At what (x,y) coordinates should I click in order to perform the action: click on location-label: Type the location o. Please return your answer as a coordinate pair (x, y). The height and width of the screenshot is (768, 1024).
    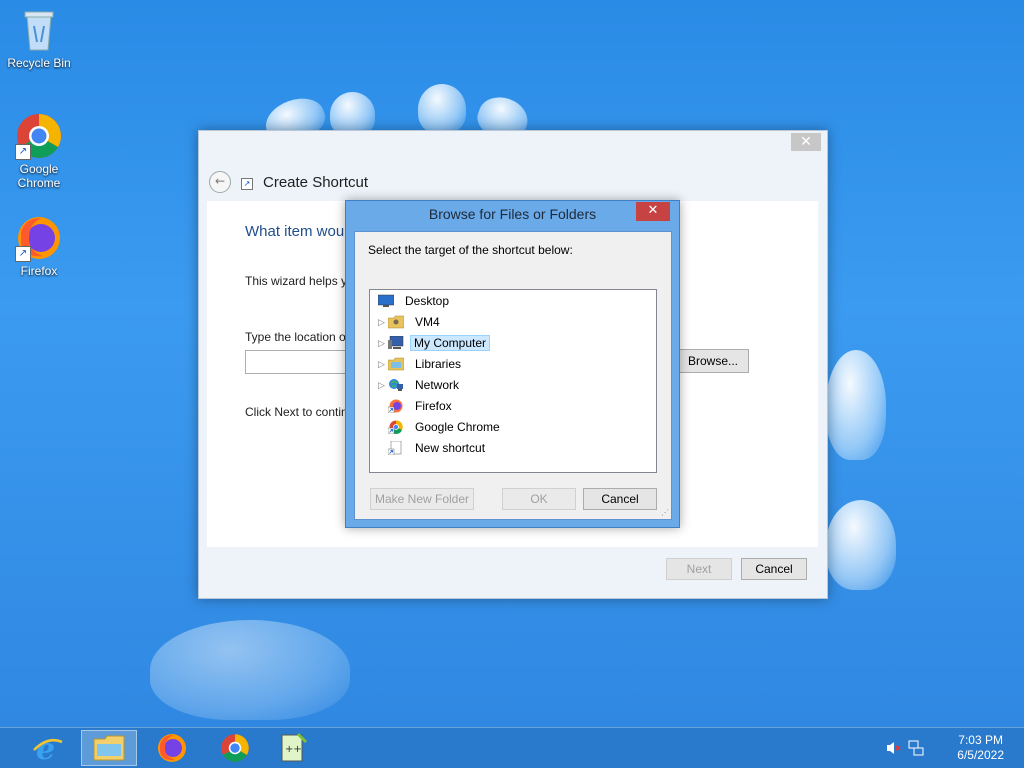
    Looking at the image, I should click on (295, 337).